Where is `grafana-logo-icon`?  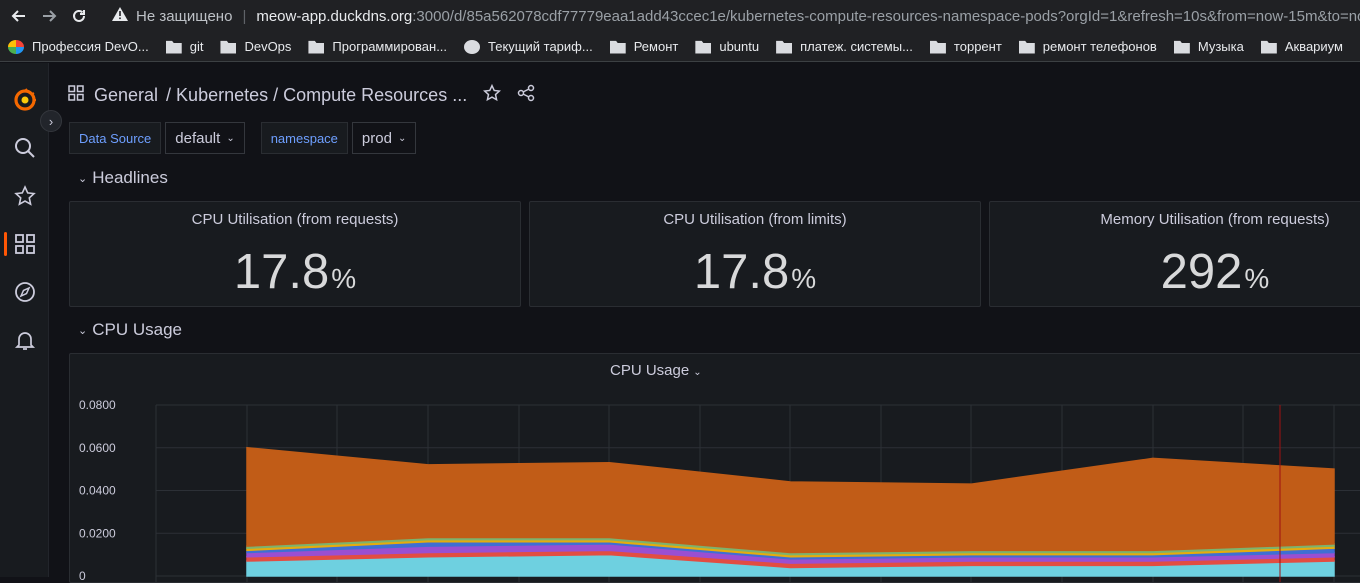 grafana-logo-icon is located at coordinates (24, 99).